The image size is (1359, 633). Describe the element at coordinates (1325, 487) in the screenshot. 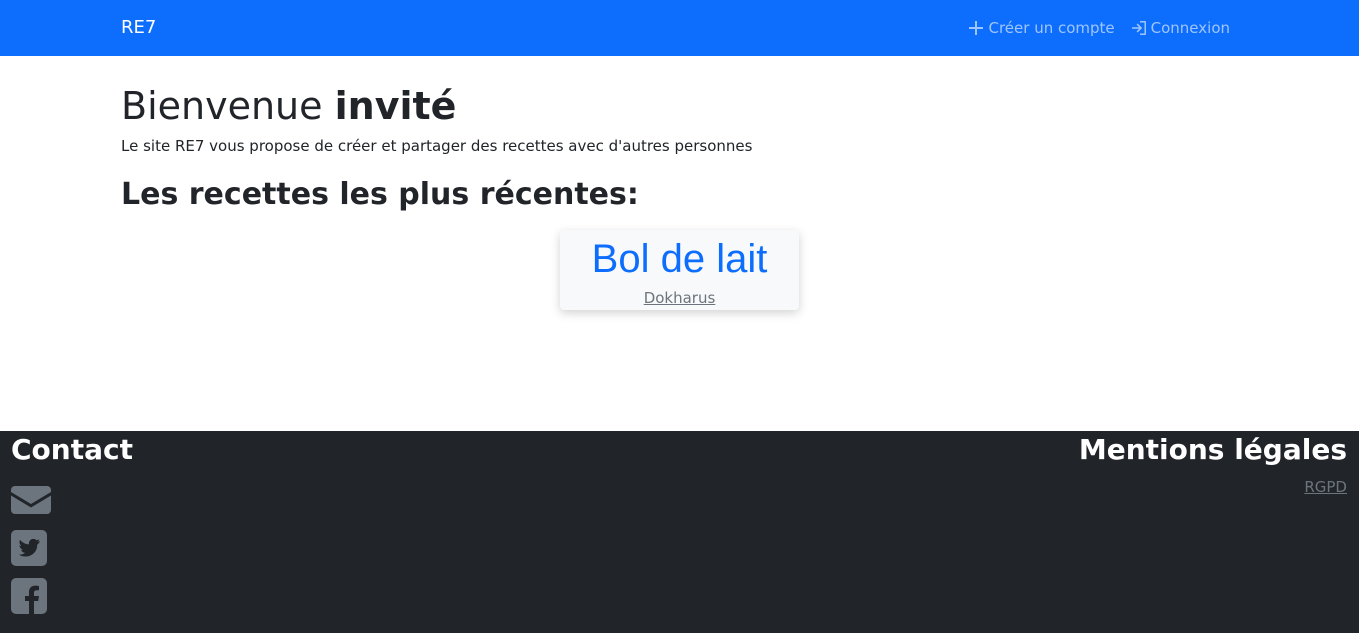

I see `rgpd-link: RGPD` at that location.